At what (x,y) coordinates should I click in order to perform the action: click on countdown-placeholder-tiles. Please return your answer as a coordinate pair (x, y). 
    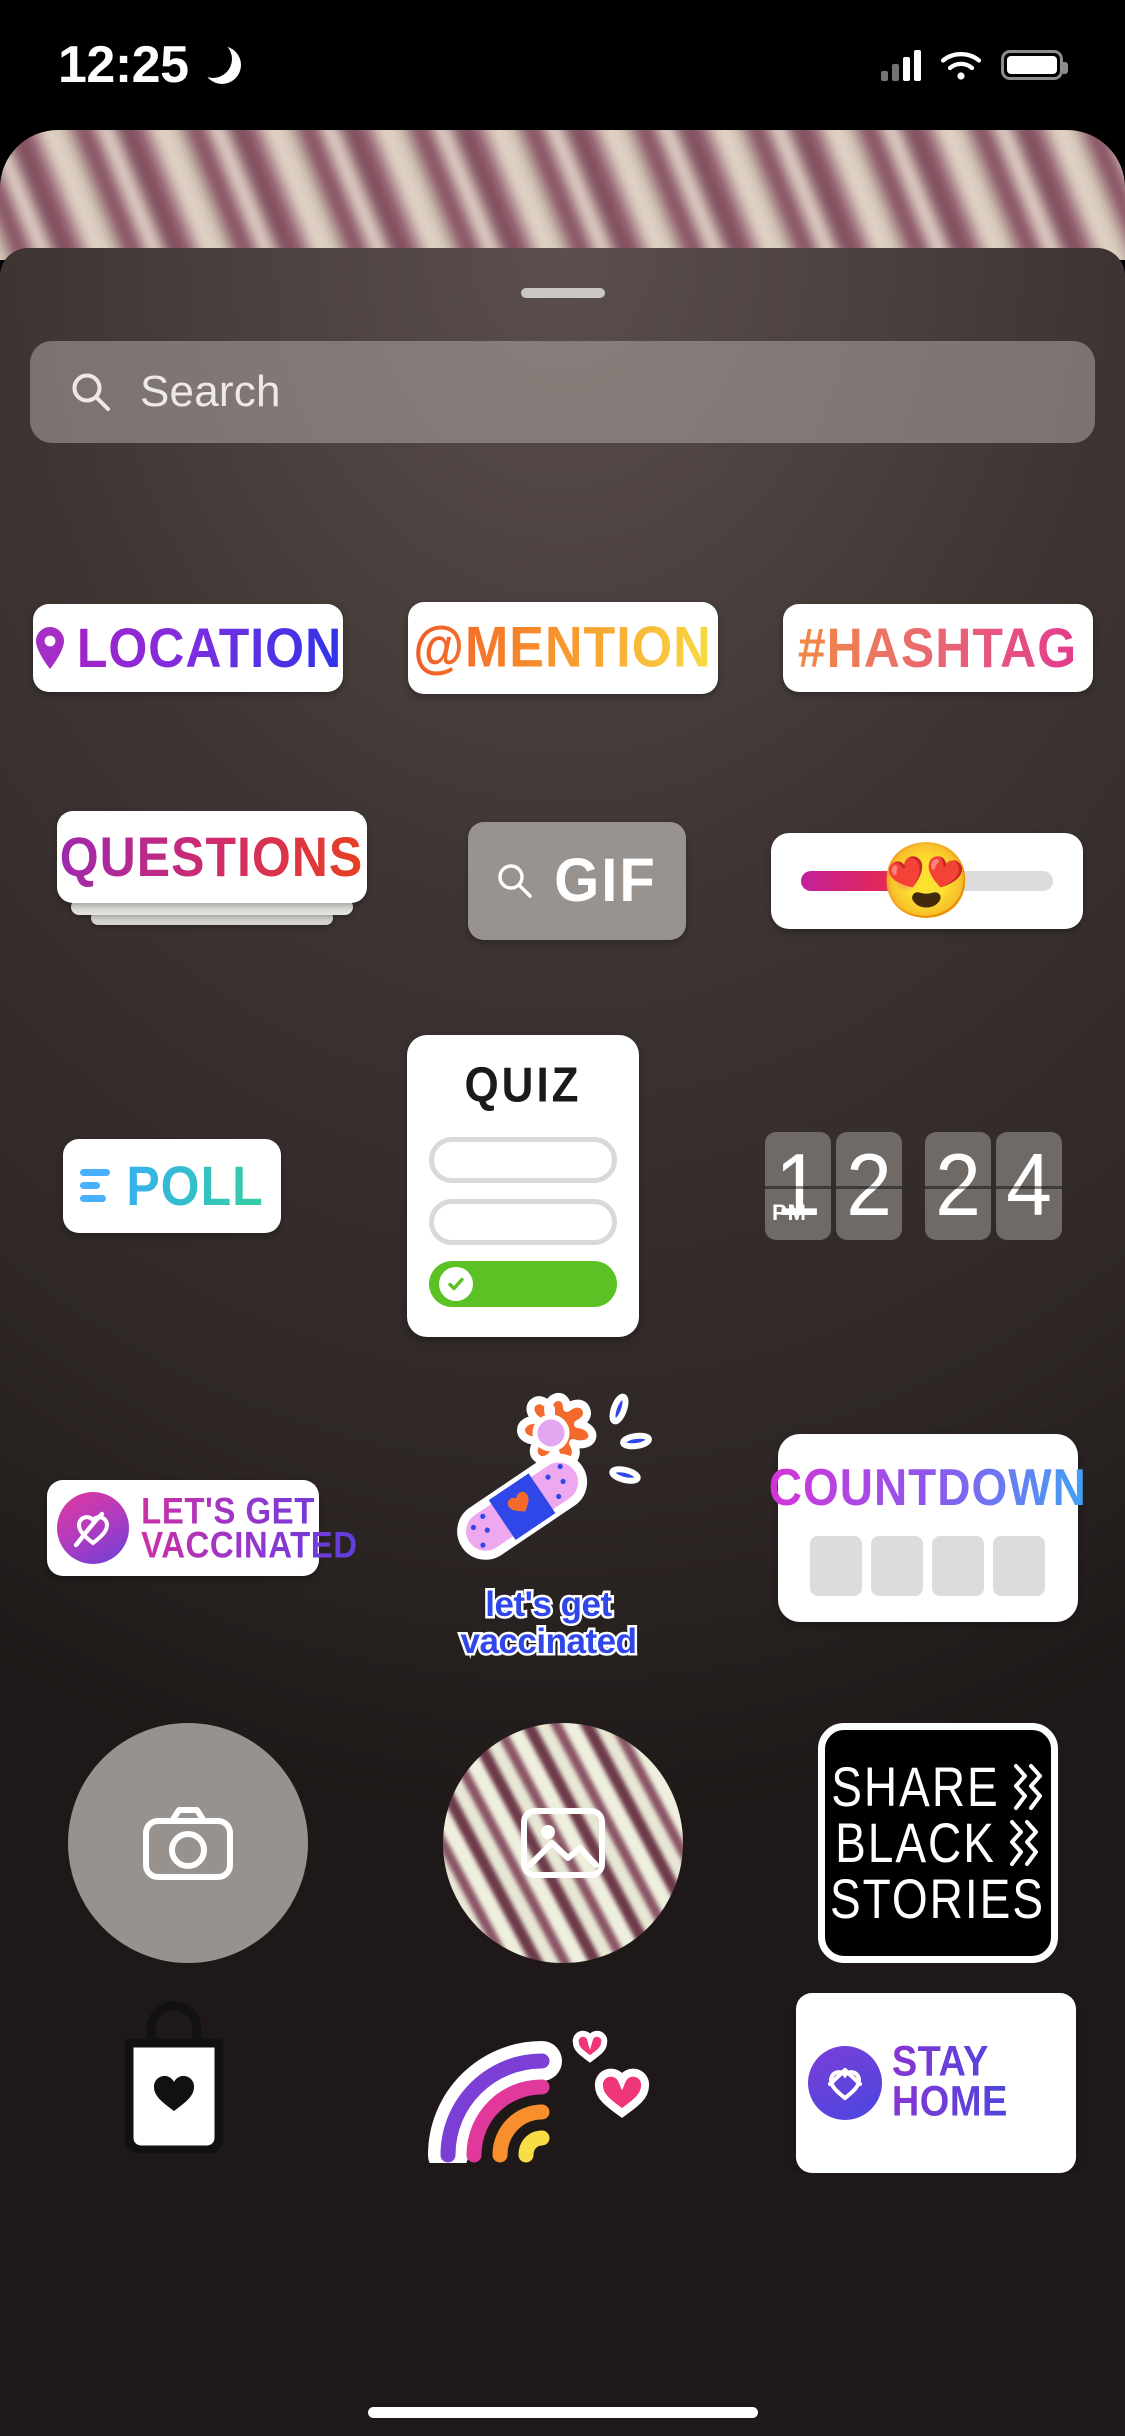
    Looking at the image, I should click on (928, 1566).